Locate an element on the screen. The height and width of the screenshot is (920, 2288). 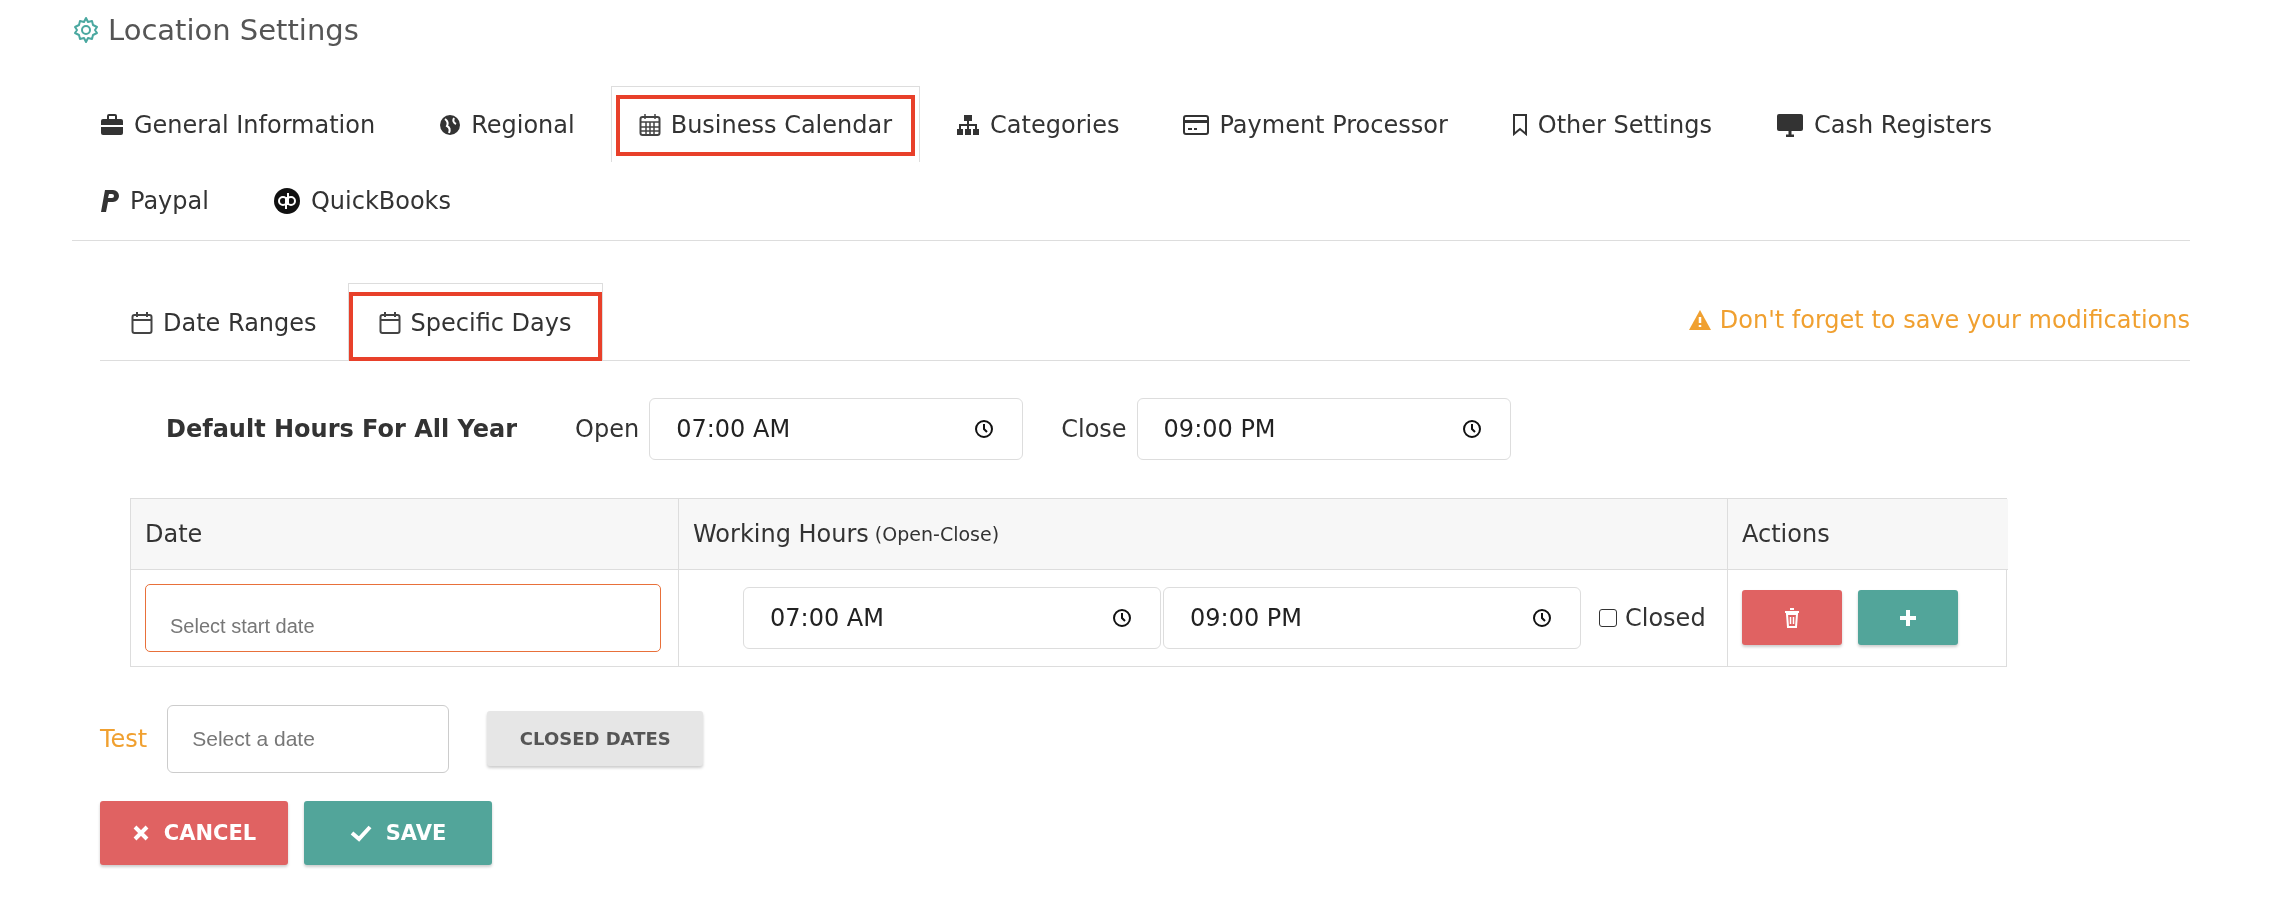
column-header: Actions is located at coordinates (1868, 534).